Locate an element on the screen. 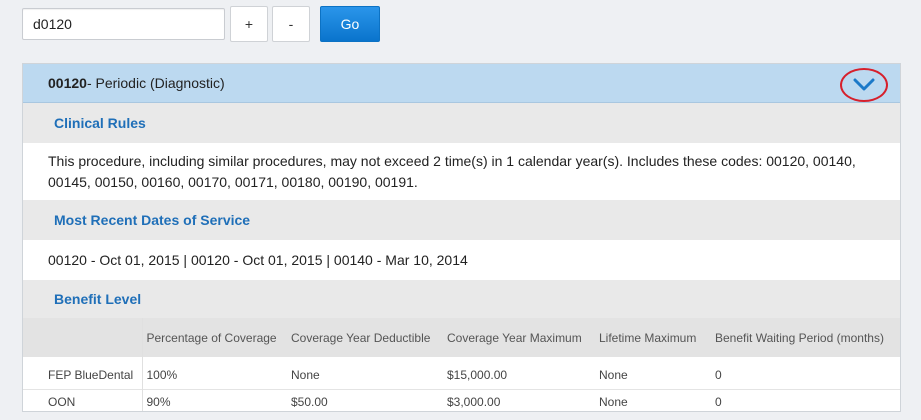  procedure-code: 00120 is located at coordinates (67, 83).